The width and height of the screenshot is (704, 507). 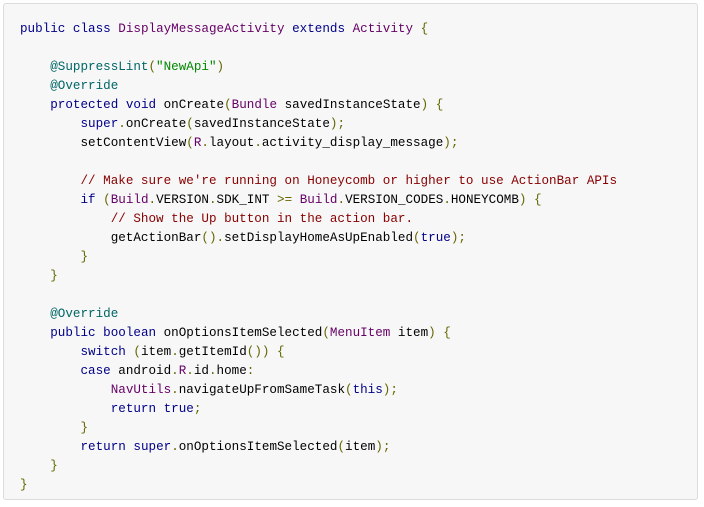 What do you see at coordinates (201, 371) in the screenshot?
I see `code-text: id` at bounding box center [201, 371].